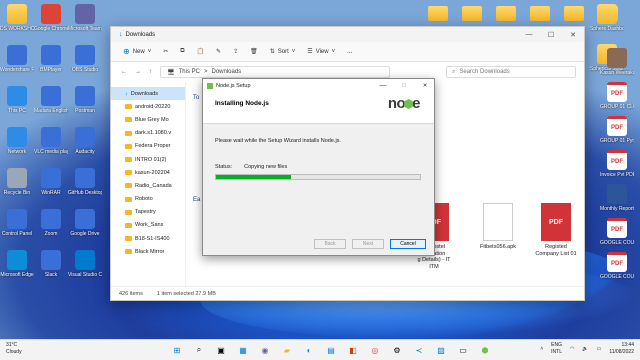 The image size is (640, 360). What do you see at coordinates (165, 51) in the screenshot?
I see `cut-icon: ✂` at bounding box center [165, 51].